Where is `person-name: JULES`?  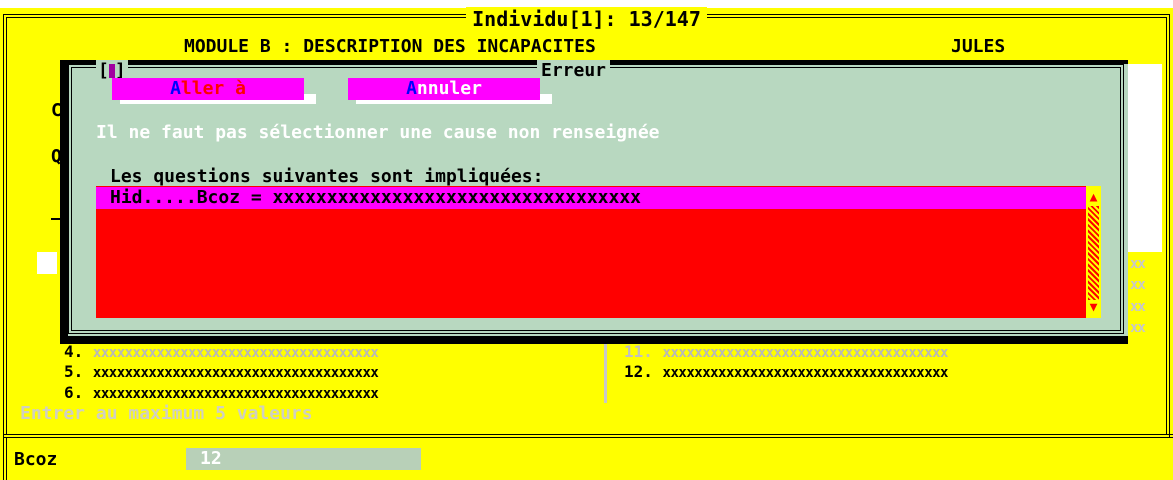 person-name: JULES is located at coordinates (978, 46).